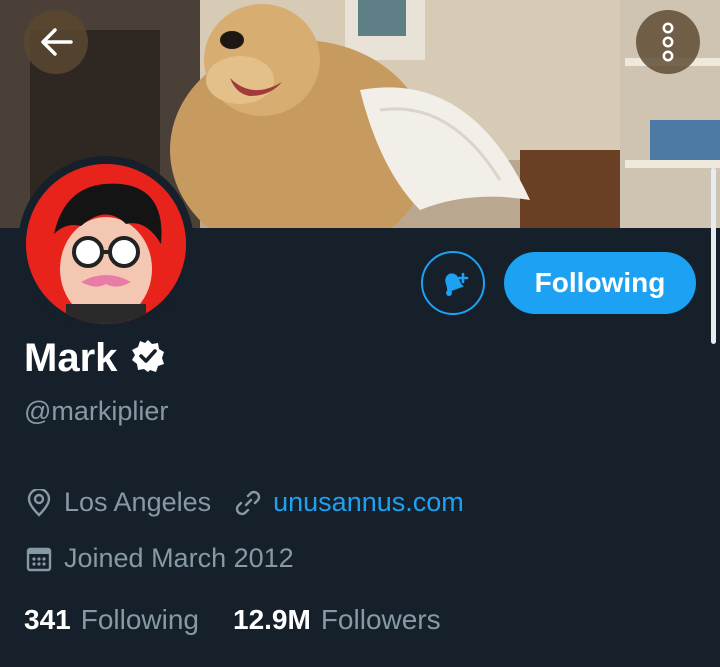  Describe the element at coordinates (47, 619) in the screenshot. I see `following-count: 341` at that location.